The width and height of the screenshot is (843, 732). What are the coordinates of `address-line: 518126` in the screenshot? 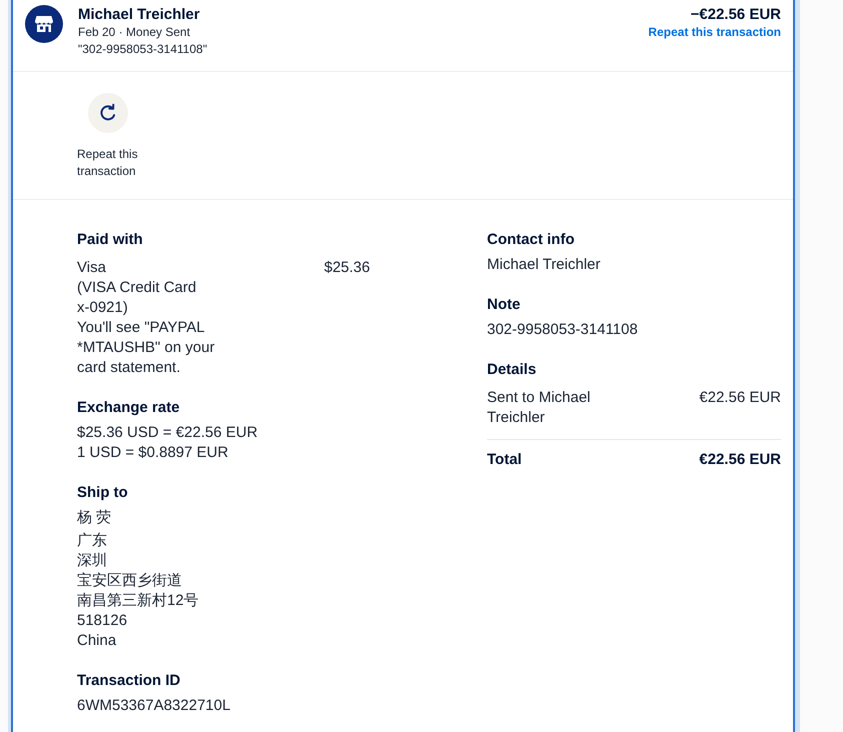 It's located at (102, 621).